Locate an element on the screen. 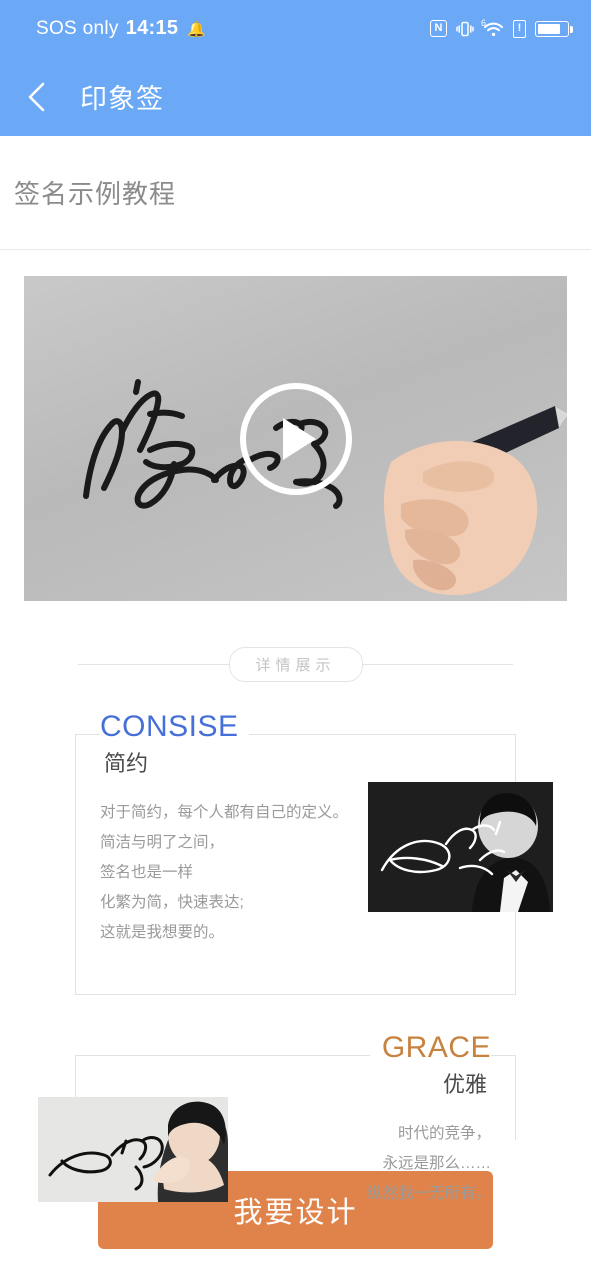  section-divider-line is located at coordinates (295, 249).